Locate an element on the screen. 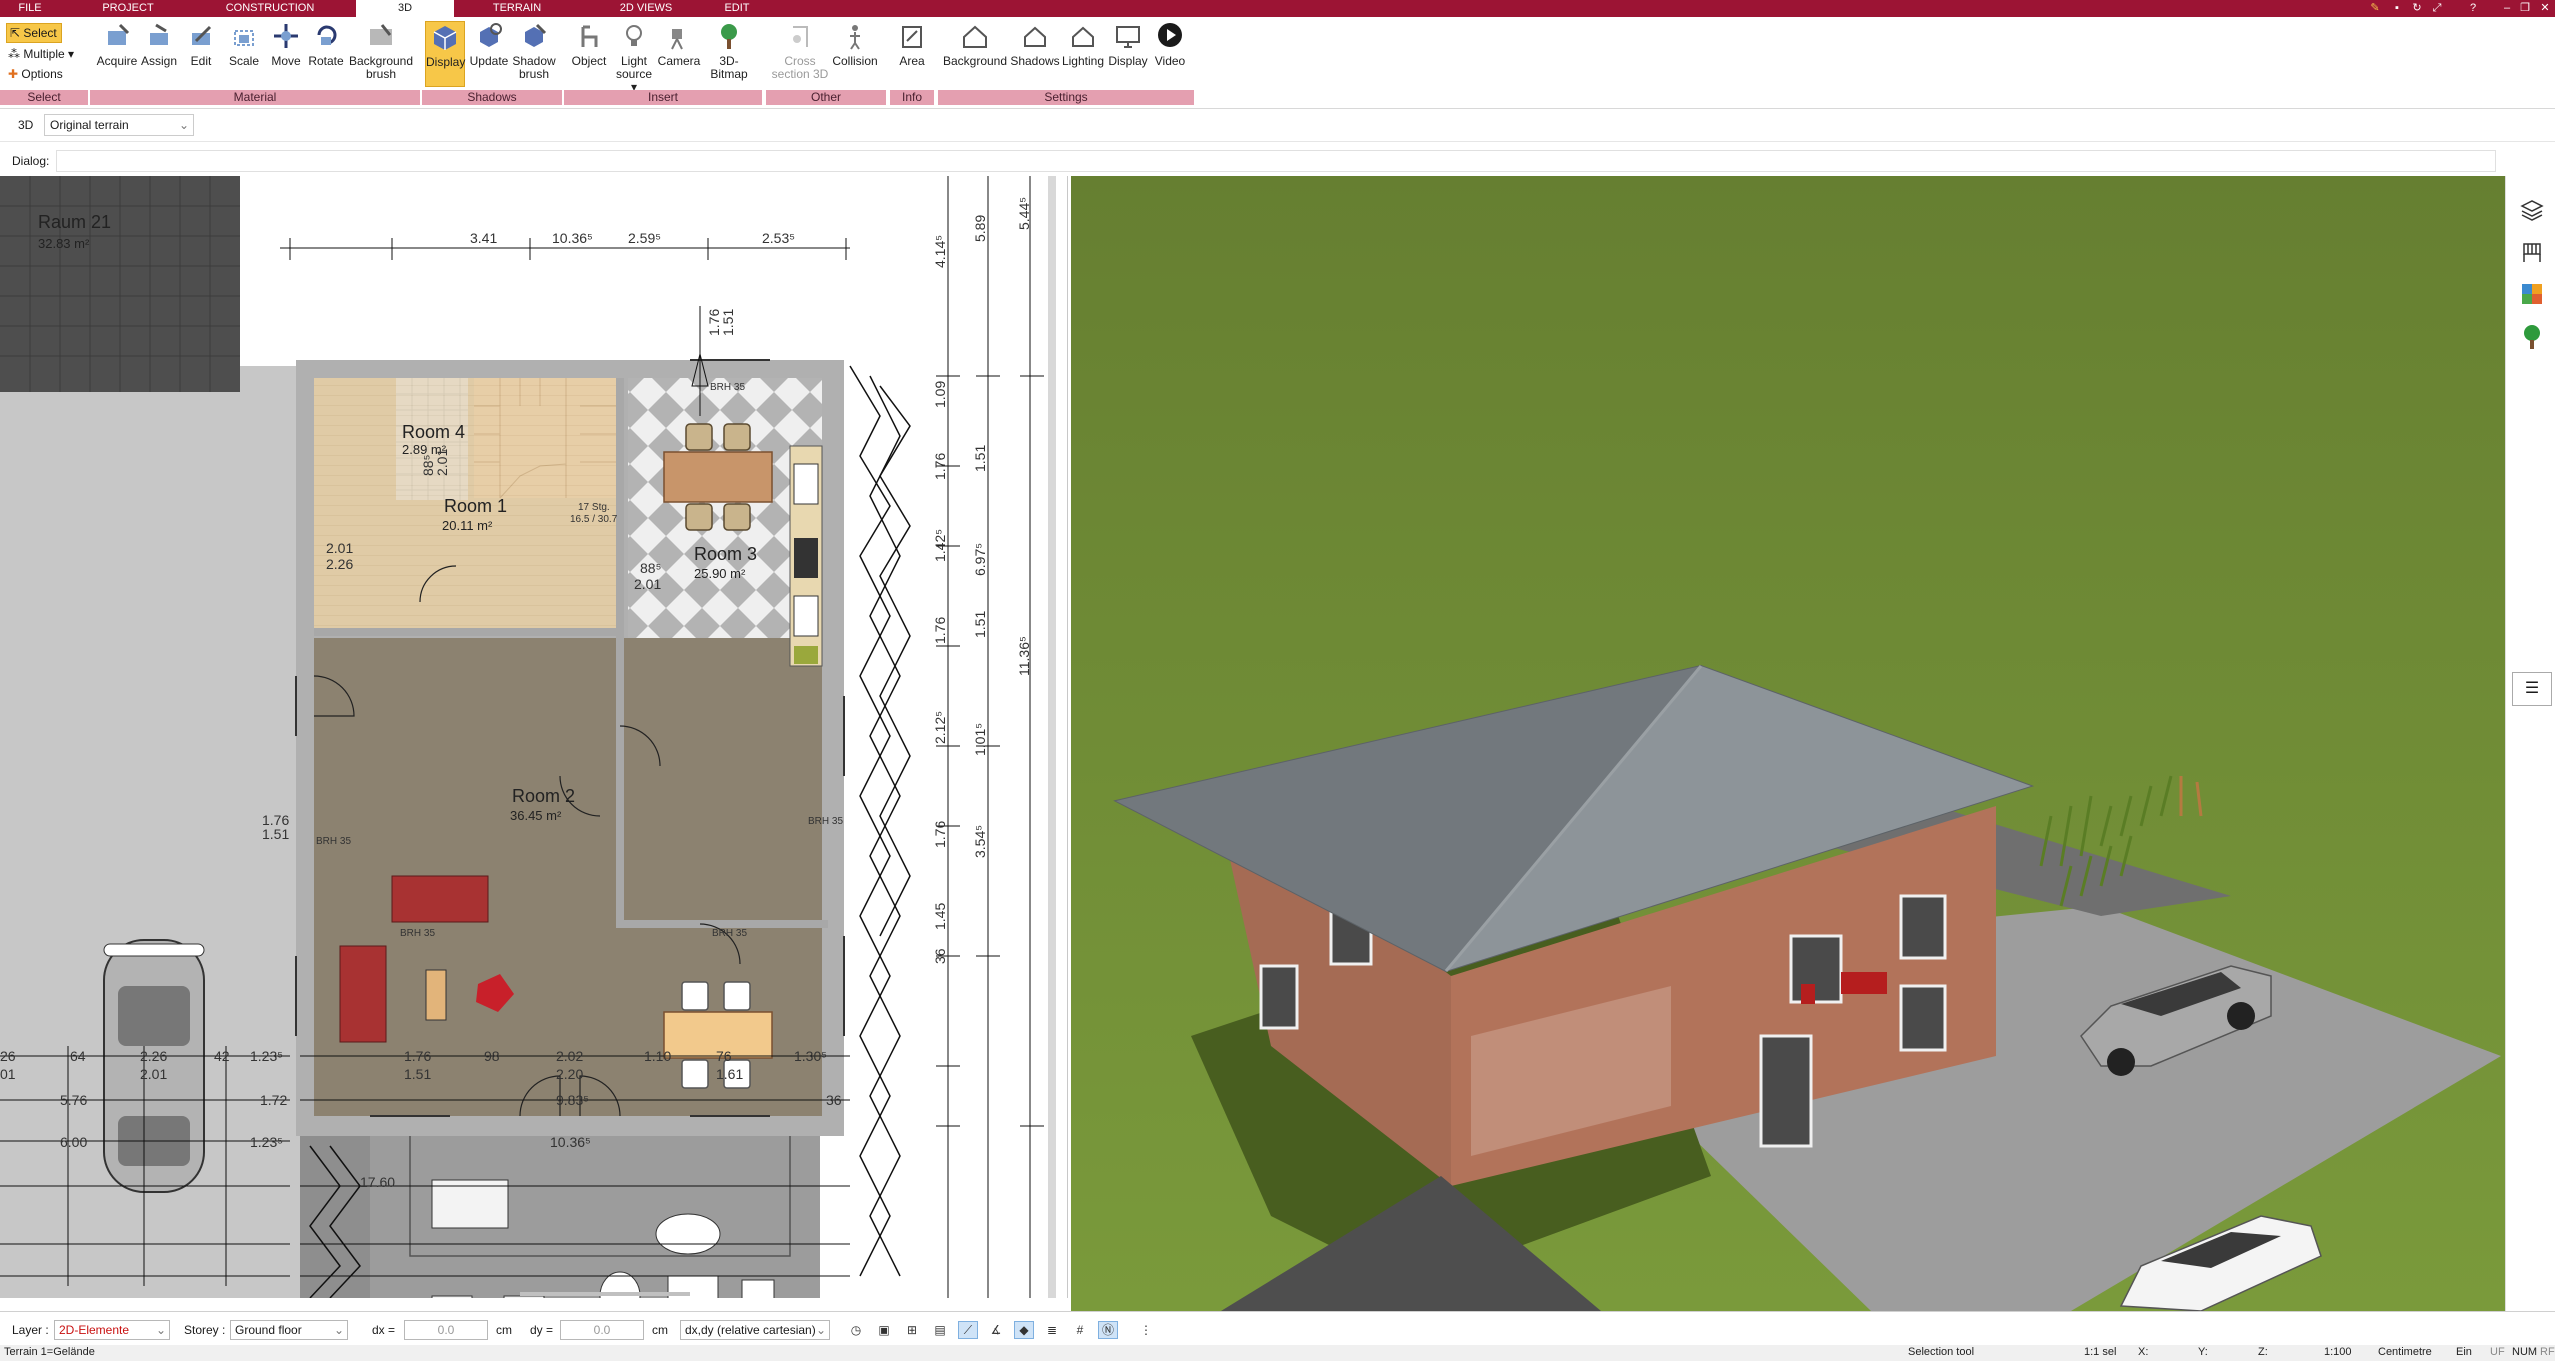 The image size is (2555, 1361). tab-2d-views: 2D VIEWS is located at coordinates (646, 8).